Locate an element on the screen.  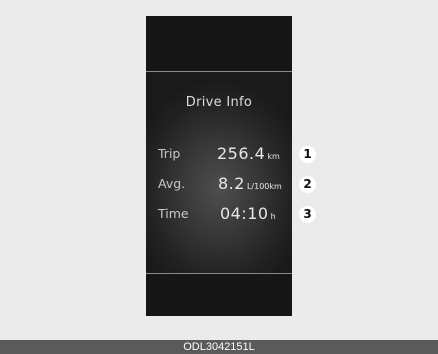
divider-top is located at coordinates (219, 71).